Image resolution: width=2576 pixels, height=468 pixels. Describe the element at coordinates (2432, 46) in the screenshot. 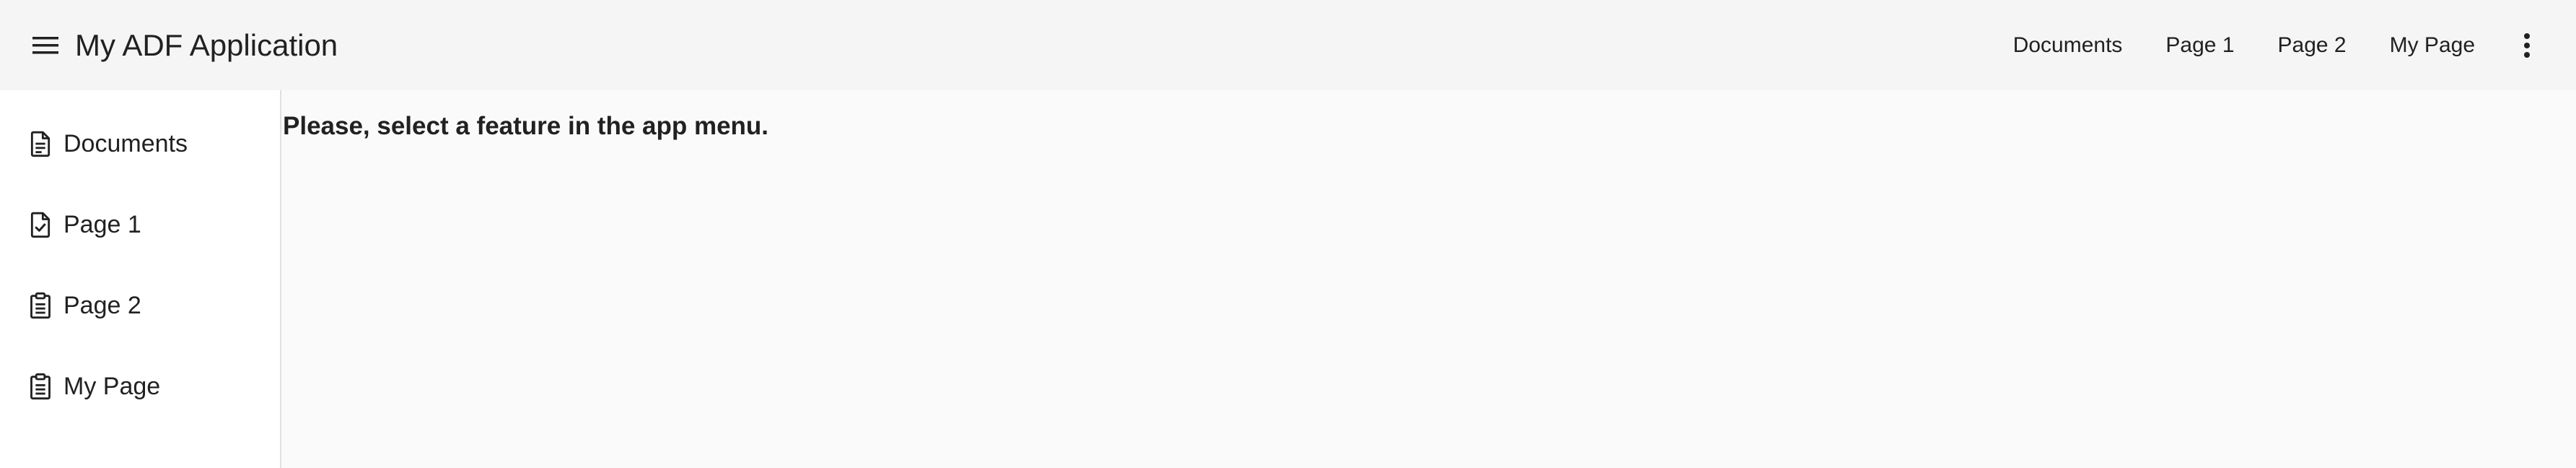

I see `top-nav-my-page: My Page` at that location.